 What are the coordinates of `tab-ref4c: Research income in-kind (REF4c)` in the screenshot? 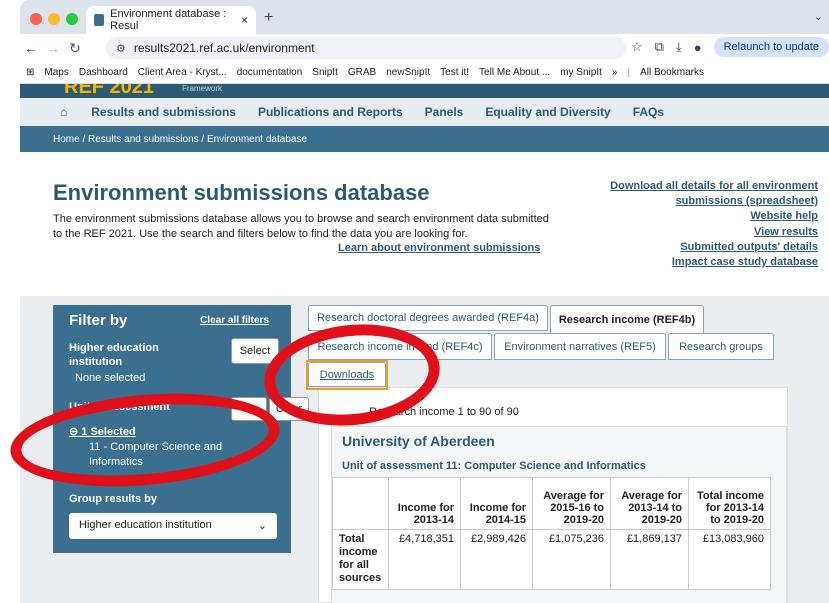 It's located at (400, 346).